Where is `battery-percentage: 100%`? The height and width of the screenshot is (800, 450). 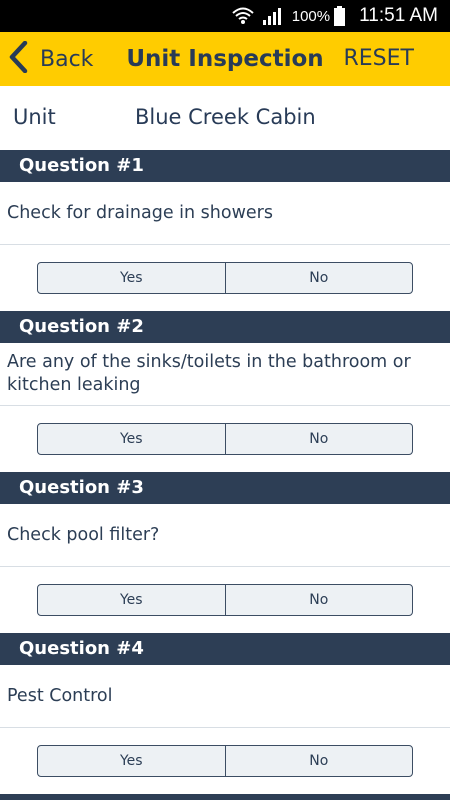
battery-percentage: 100% is located at coordinates (311, 16).